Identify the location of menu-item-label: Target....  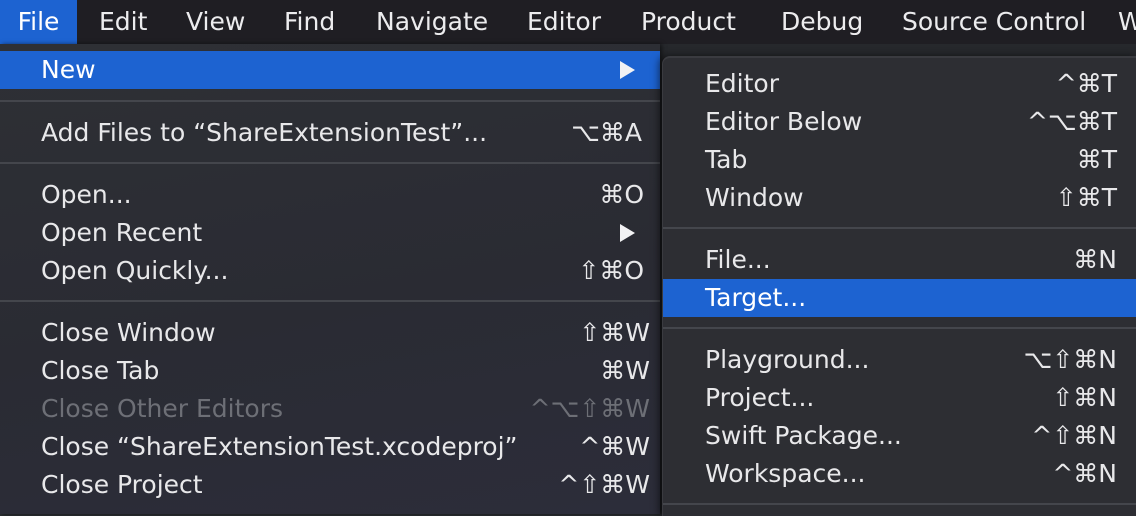
(756, 297).